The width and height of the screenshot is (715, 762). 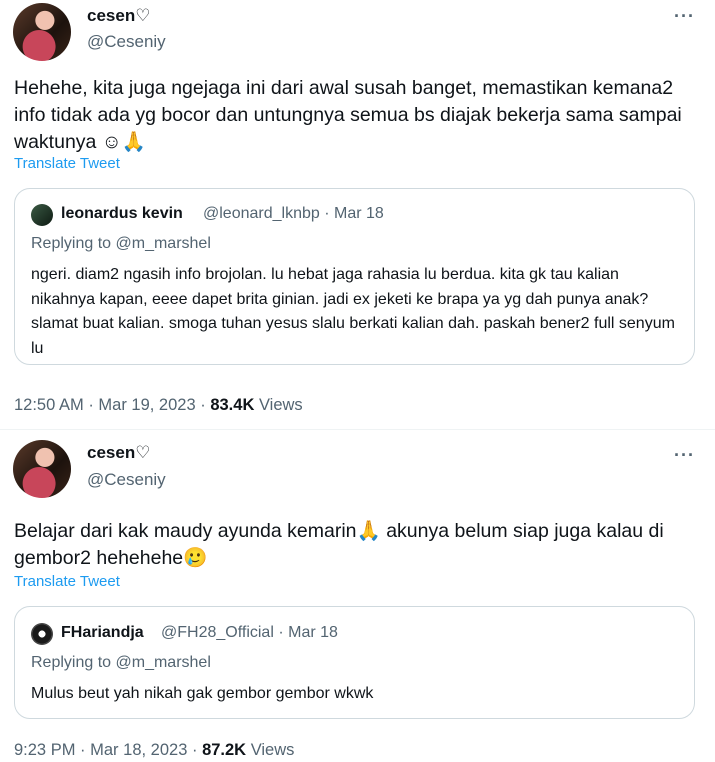 I want to click on tweet-stats: 9:23 PM · Mar 18, 2023 · 87.2K Views, so click(x=154, y=750).